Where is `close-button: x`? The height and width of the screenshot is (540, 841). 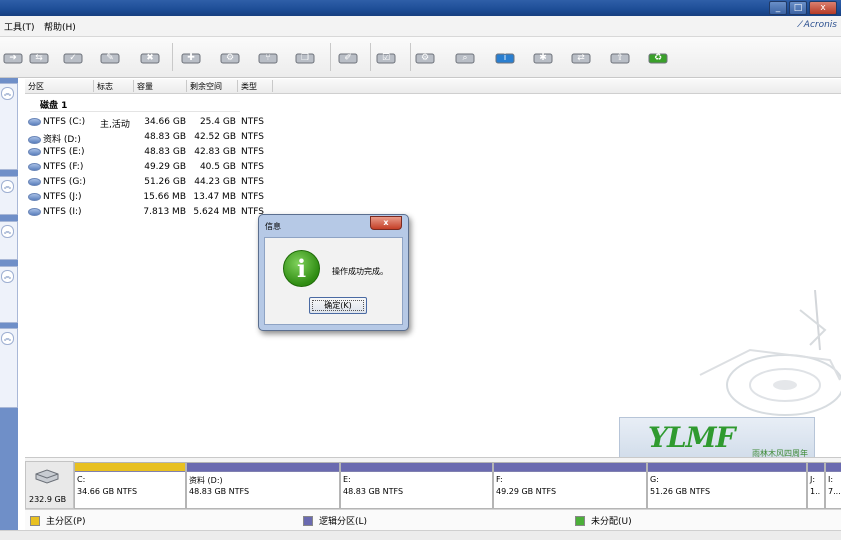
close-button: x is located at coordinates (823, 8).